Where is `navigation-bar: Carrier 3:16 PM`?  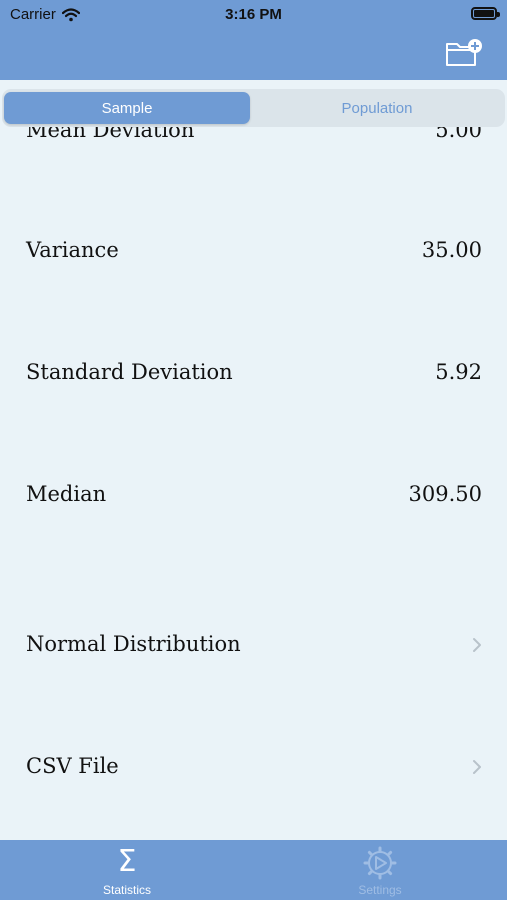 navigation-bar: Carrier 3:16 PM is located at coordinates (253, 40).